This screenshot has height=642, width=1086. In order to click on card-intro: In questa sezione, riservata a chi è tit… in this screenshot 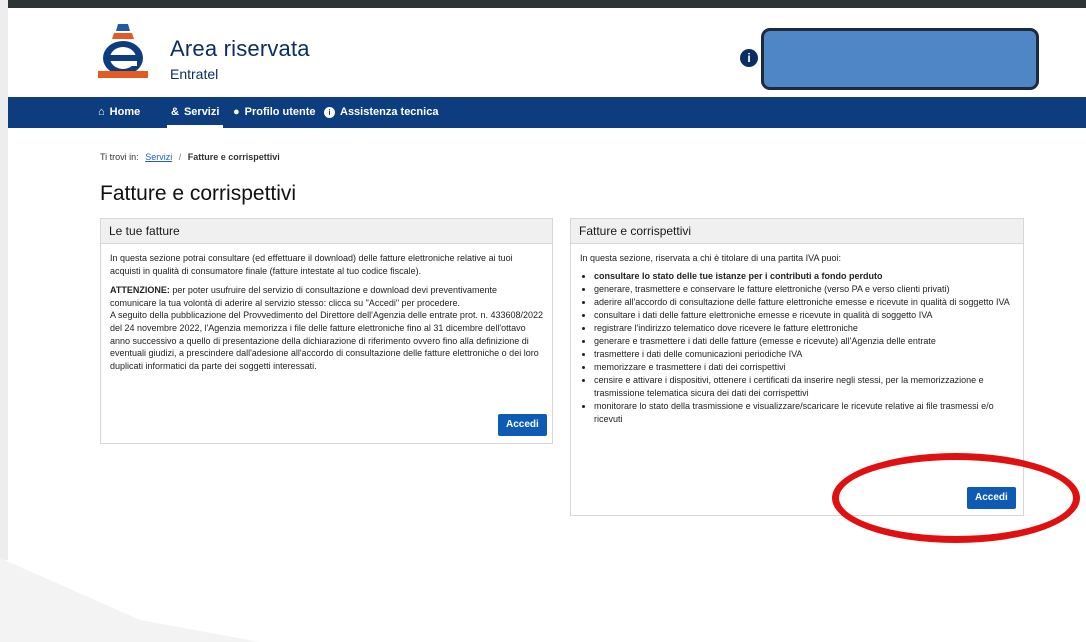, I will do `click(710, 258)`.